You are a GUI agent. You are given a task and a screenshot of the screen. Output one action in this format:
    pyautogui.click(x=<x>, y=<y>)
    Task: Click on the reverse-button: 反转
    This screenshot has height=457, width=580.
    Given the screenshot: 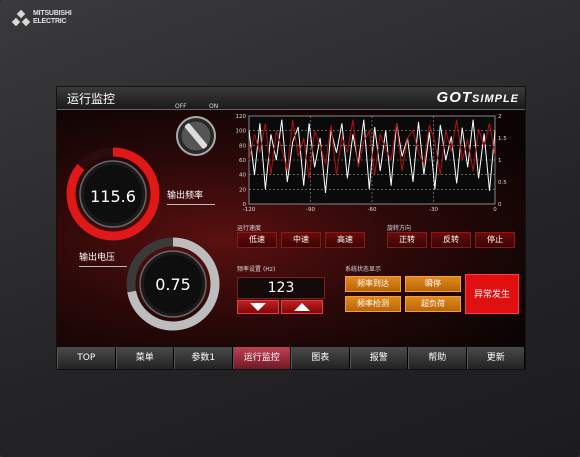 What is the action you would take?
    pyautogui.click(x=451, y=240)
    